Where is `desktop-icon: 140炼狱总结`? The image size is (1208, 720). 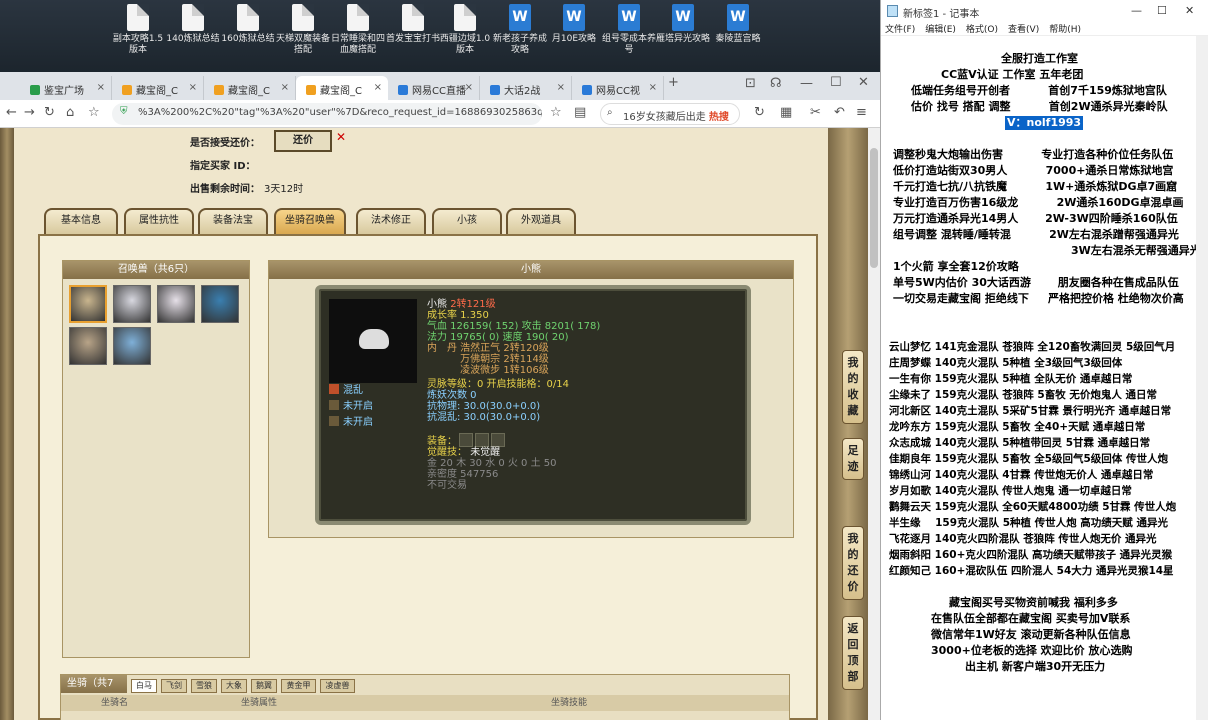 desktop-icon: 140炼狱总结 is located at coordinates (193, 24).